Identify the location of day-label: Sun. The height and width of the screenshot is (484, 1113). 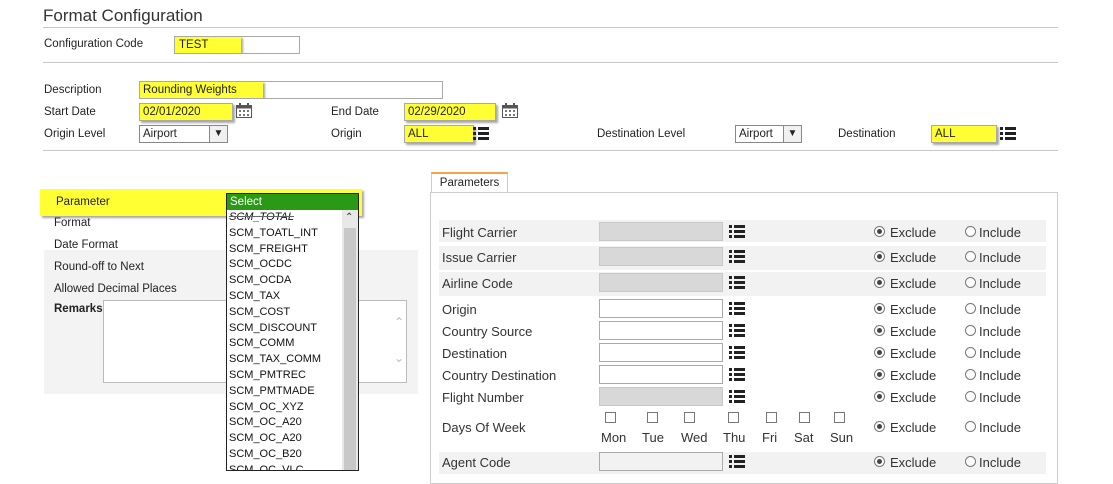
(842, 437).